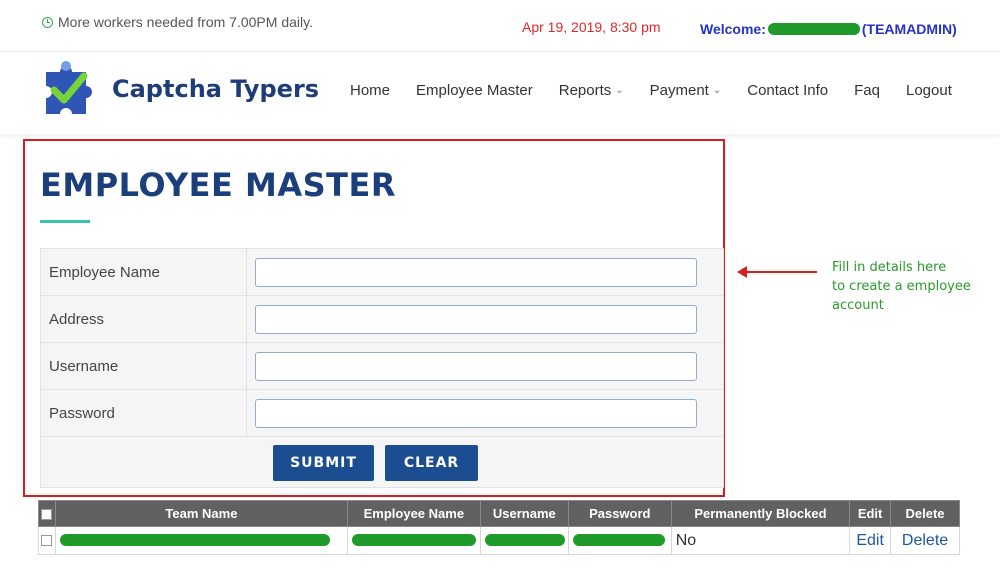  I want to click on logo: Captcha Typers, so click(179, 89).